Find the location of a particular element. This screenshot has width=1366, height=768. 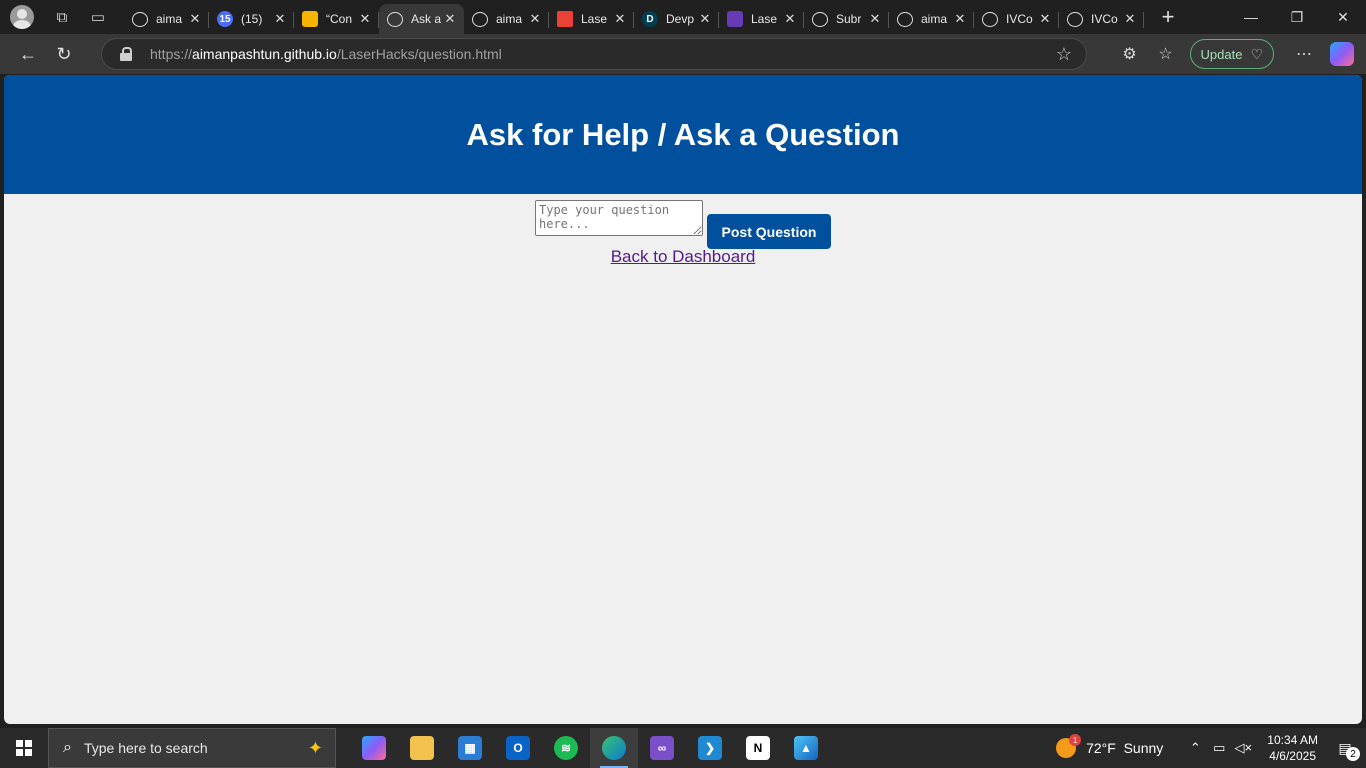

browser-tab: Subr ✕ is located at coordinates (846, 19).